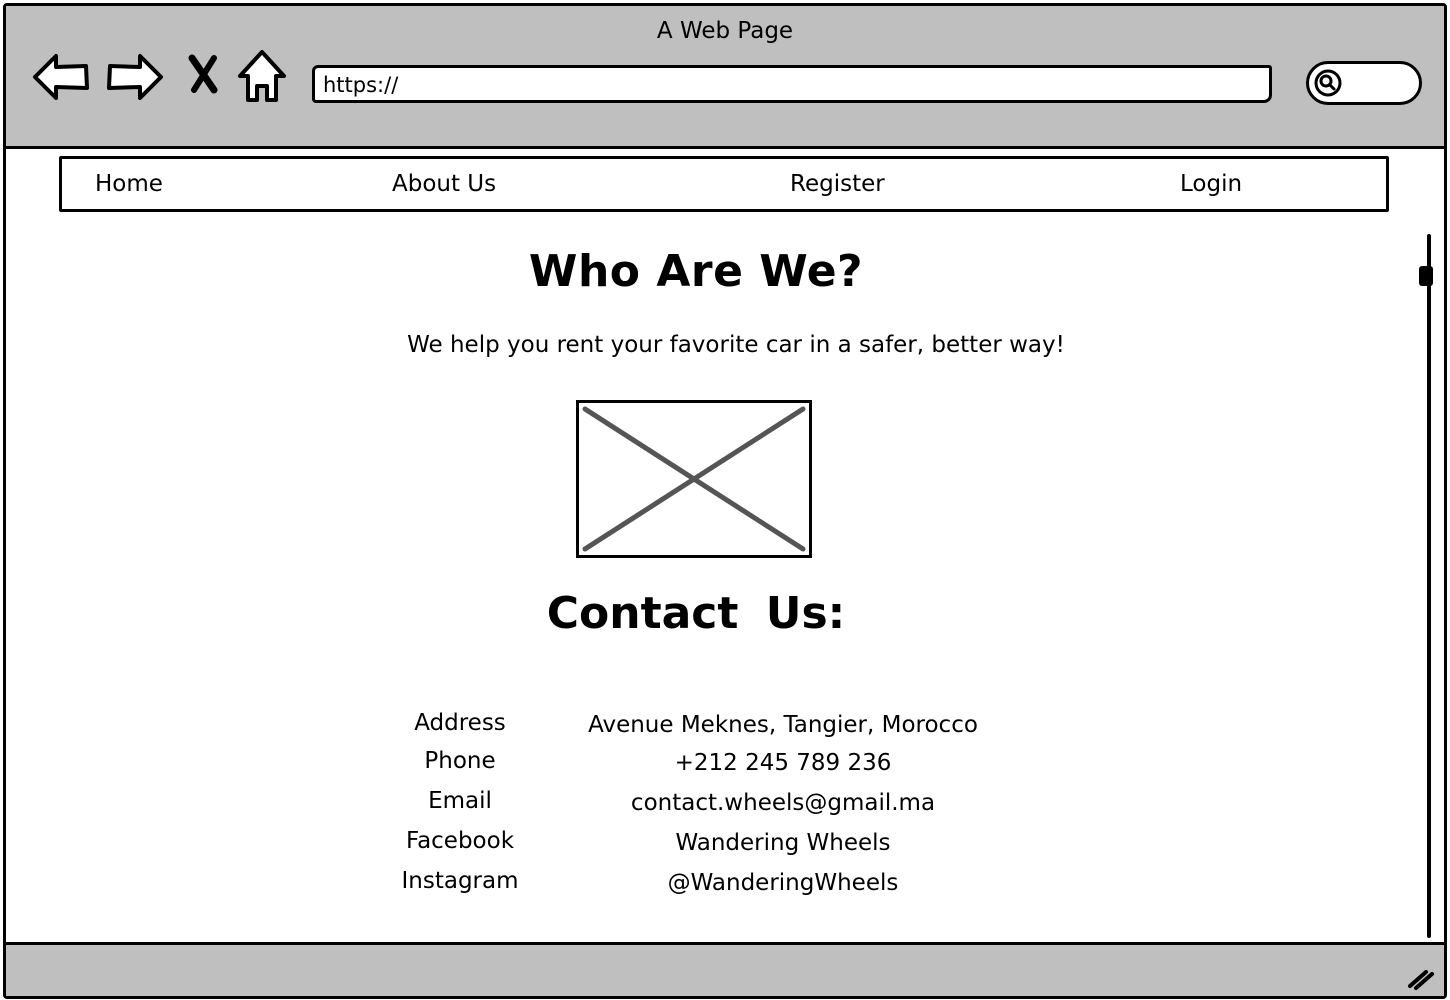 Image resolution: width=1450 pixels, height=1000 pixels. I want to click on vertical-scrollbar, so click(1429, 586).